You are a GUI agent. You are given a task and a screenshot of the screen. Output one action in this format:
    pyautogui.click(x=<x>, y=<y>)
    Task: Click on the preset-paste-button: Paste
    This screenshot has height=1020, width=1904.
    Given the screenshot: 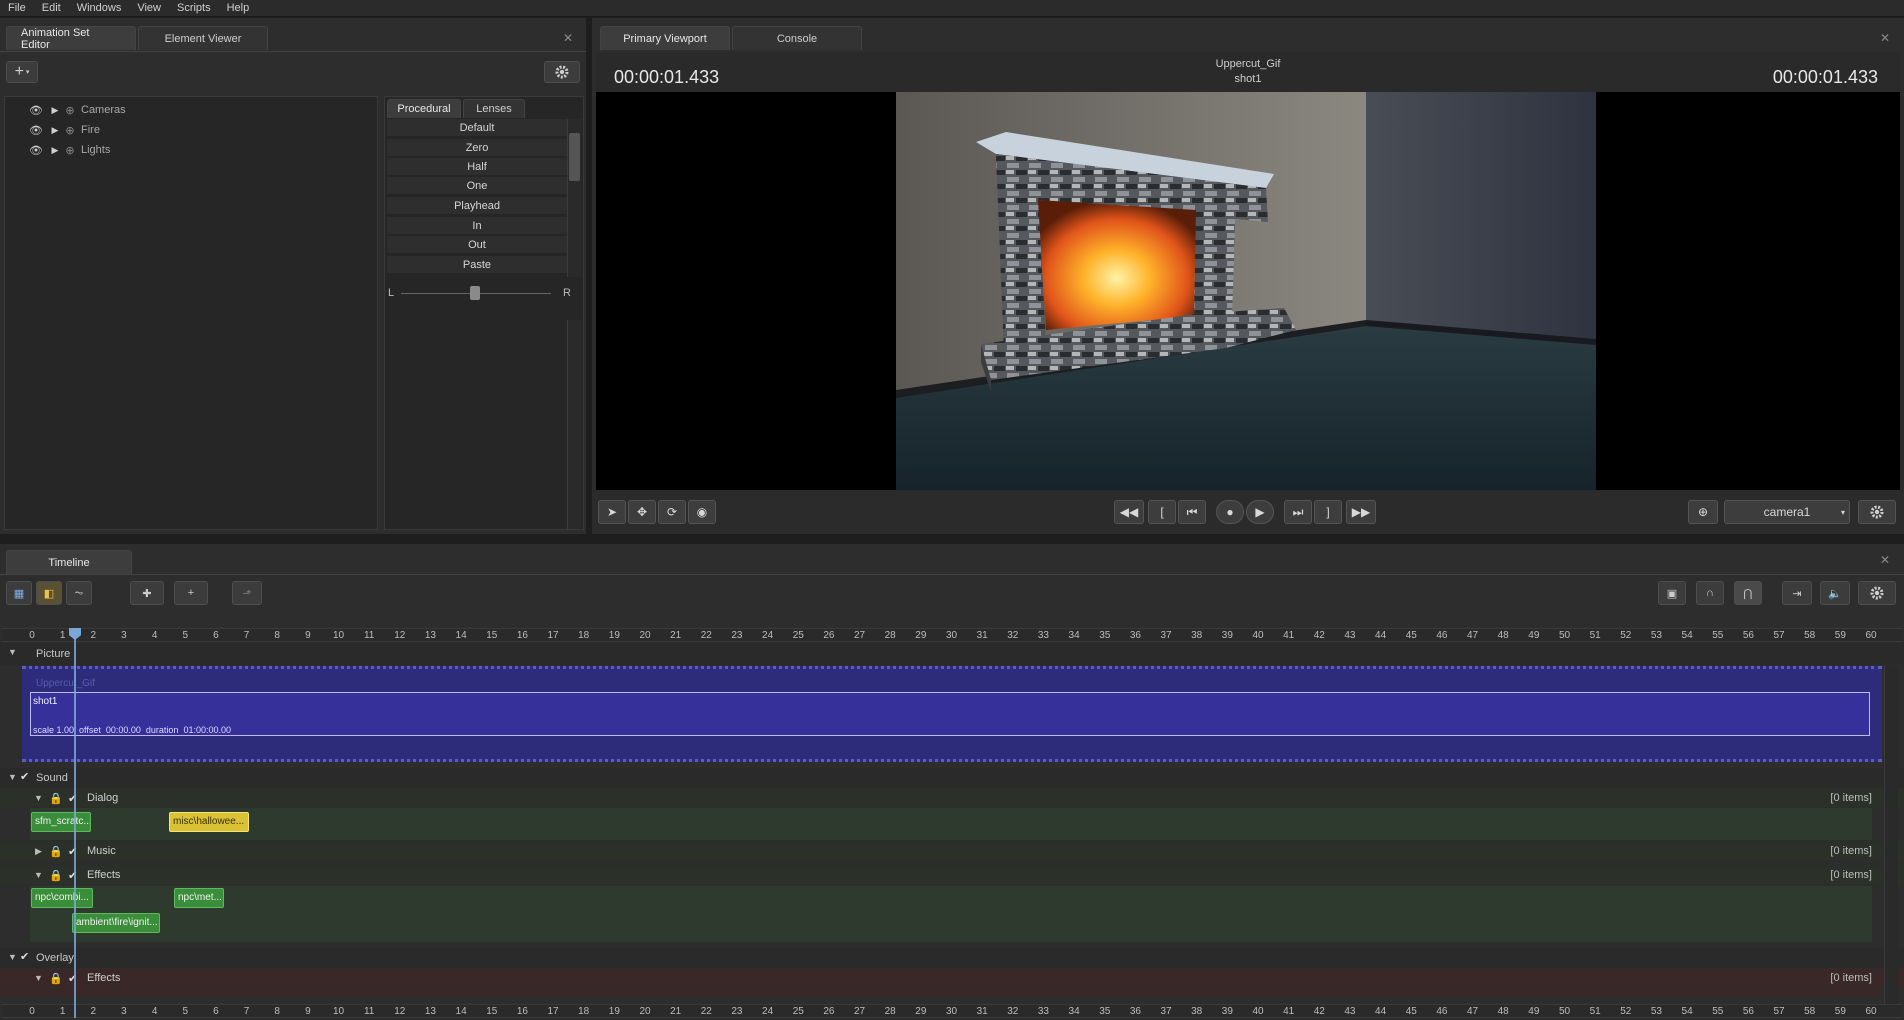 What is the action you would take?
    pyautogui.click(x=477, y=265)
    